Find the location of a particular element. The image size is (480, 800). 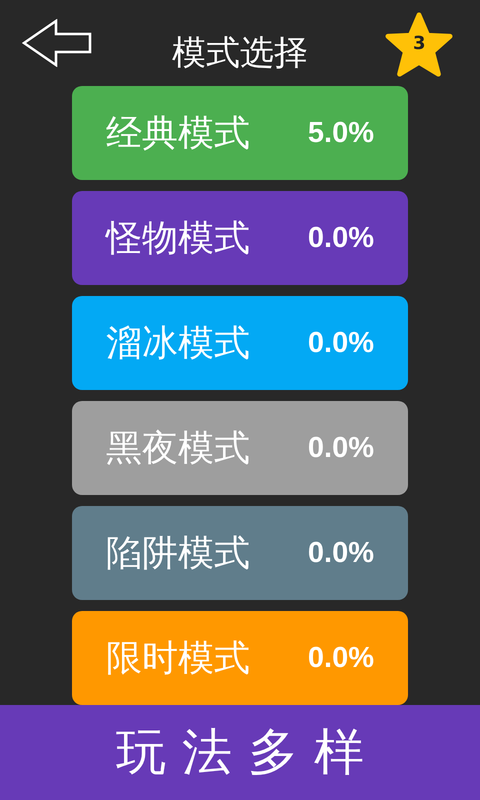

mode-button: 陷阱模式 0.0% is located at coordinates (240, 553).